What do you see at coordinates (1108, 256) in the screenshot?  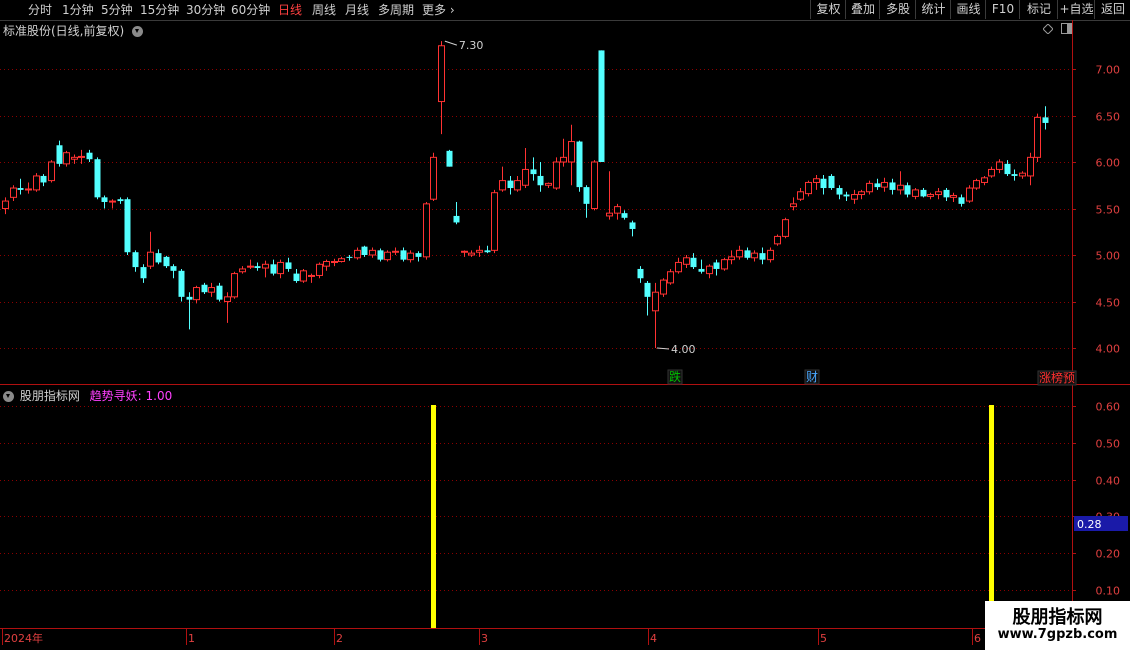 I see `main-y-tick-label: 5.00` at bounding box center [1108, 256].